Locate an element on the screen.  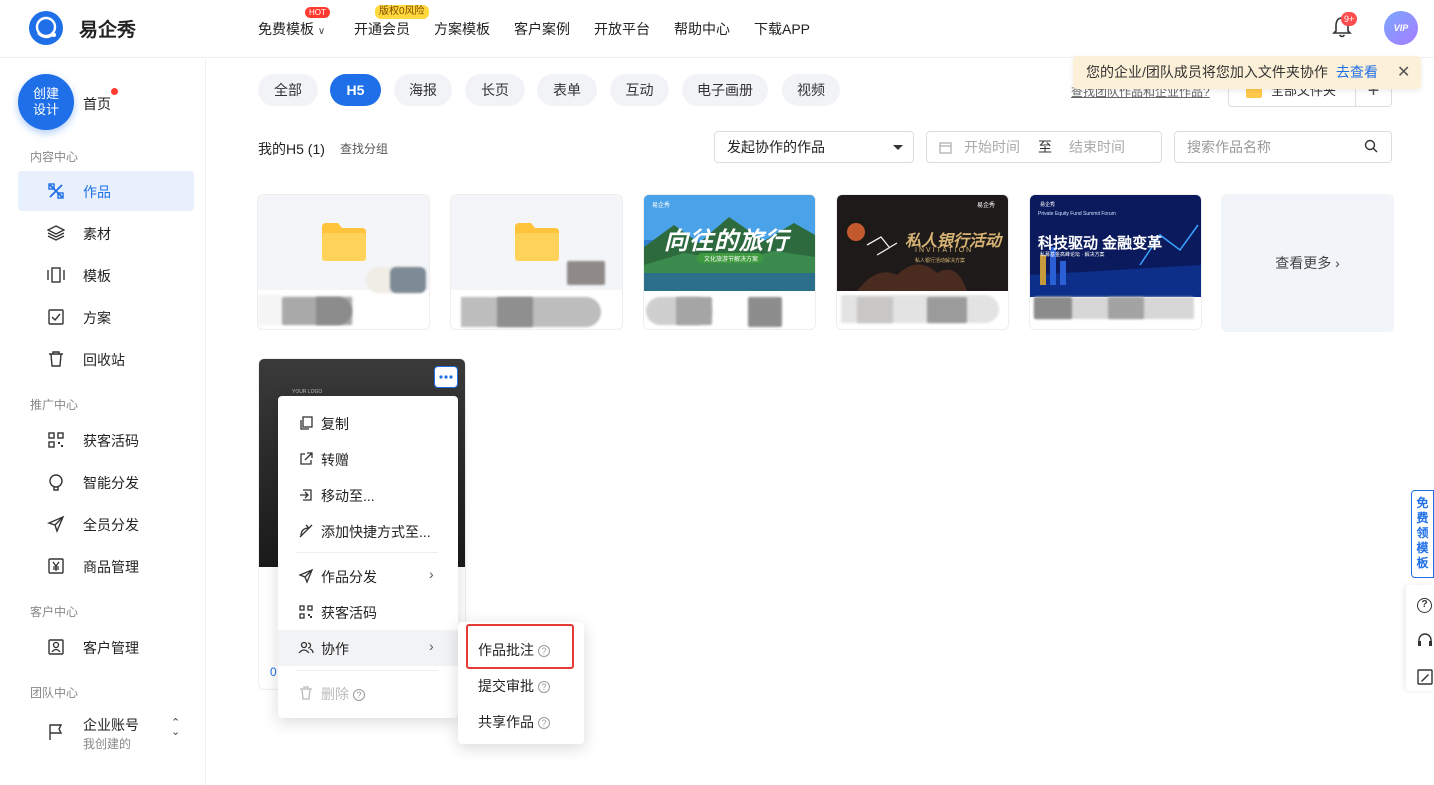
work-card-travel: 向往的旅行 文化旅游节解决方案 易企秀 is located at coordinates (729, 262).